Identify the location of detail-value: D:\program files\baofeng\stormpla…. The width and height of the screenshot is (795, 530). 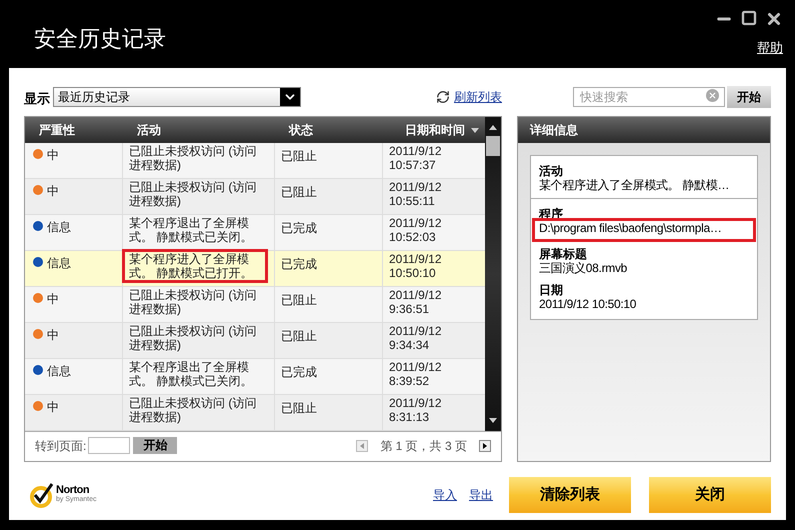
(644, 230).